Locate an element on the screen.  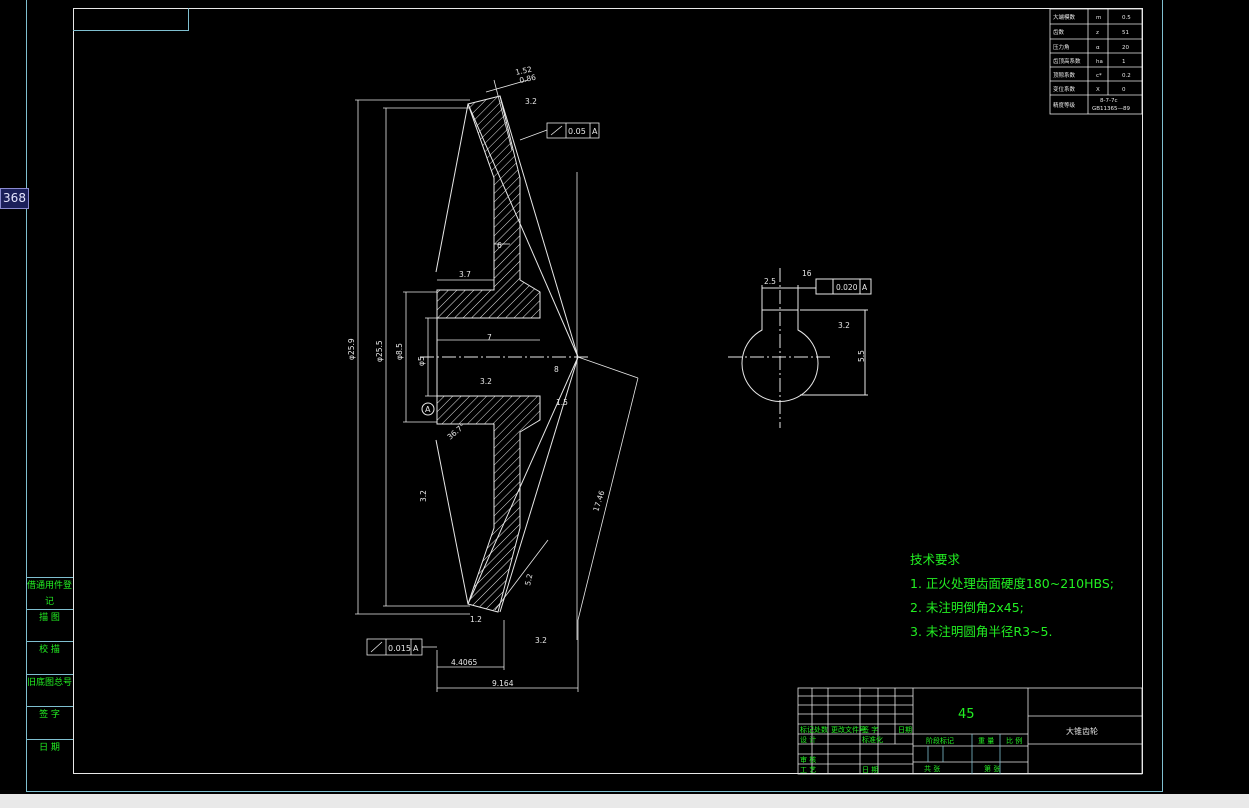
dim-hub-len: 3.7 is located at coordinates (465, 274).